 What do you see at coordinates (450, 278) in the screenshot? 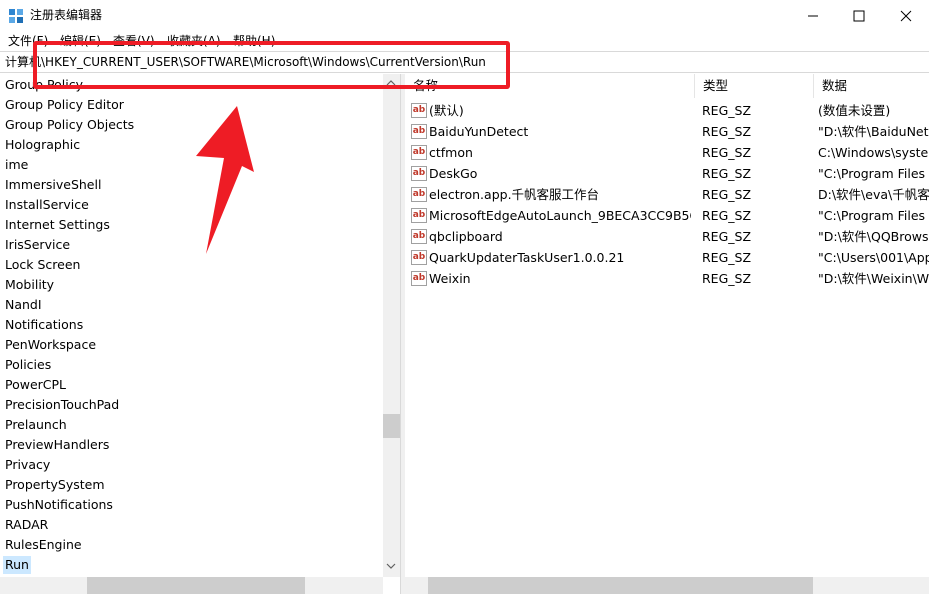
I see `value-name: Weixin` at bounding box center [450, 278].